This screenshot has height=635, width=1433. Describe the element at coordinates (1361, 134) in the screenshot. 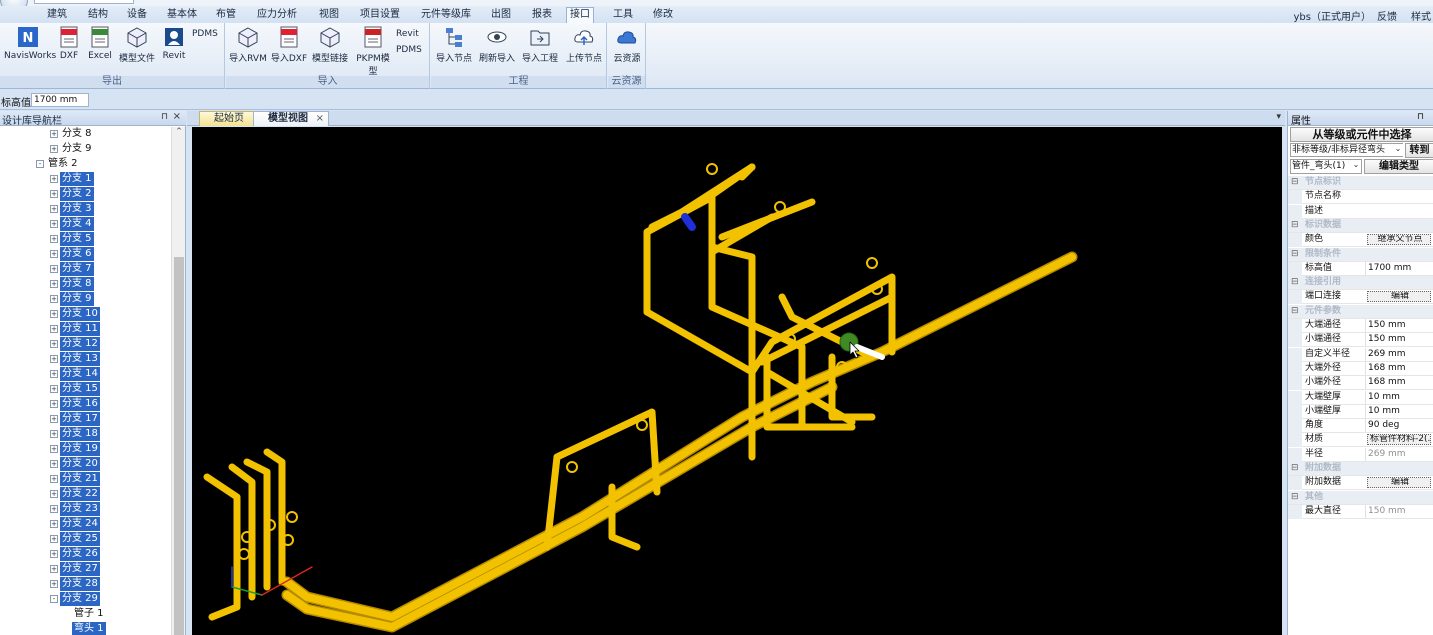

I see `select-from-grade-button: 从等级或元件中选择` at that location.